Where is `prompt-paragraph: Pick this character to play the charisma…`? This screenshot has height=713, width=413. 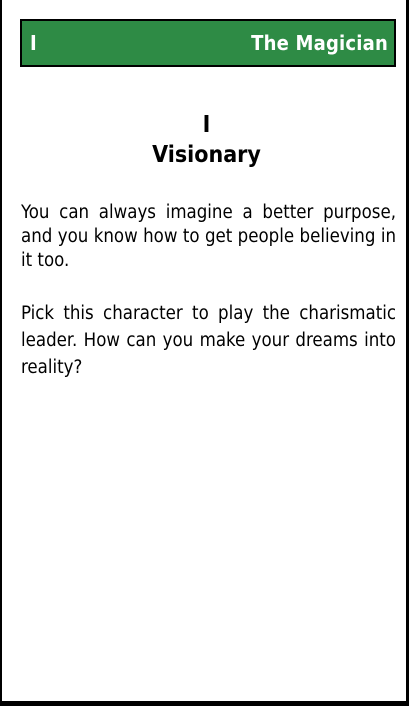
prompt-paragraph: Pick this character to play the charisma… is located at coordinates (208, 340).